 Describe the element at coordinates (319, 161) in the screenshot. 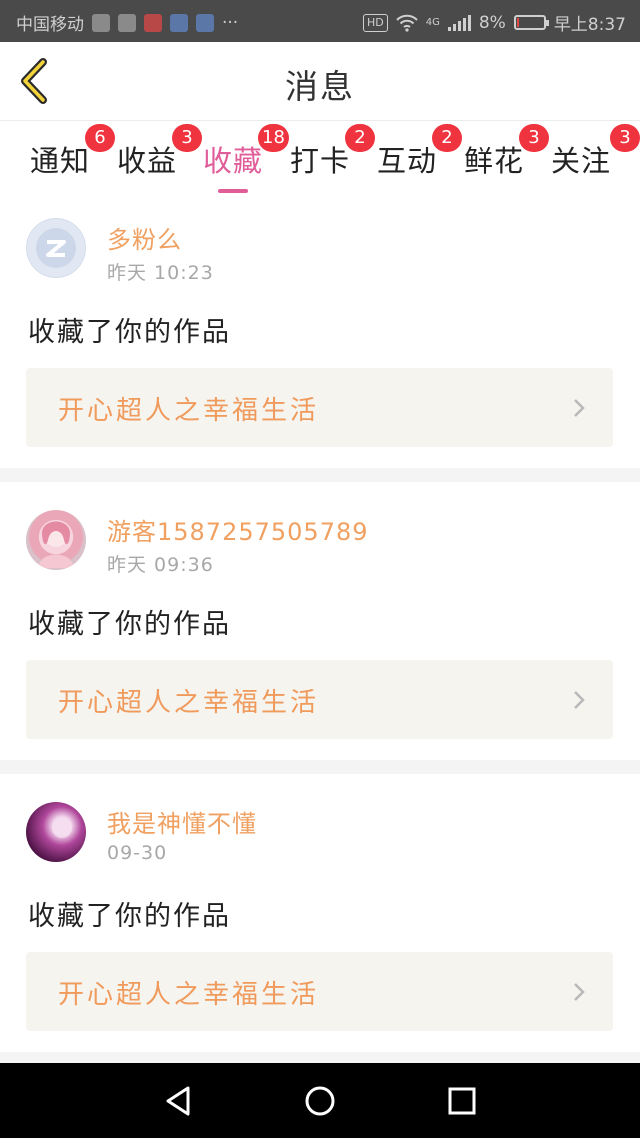

I see `tab-label: 打卡` at that location.